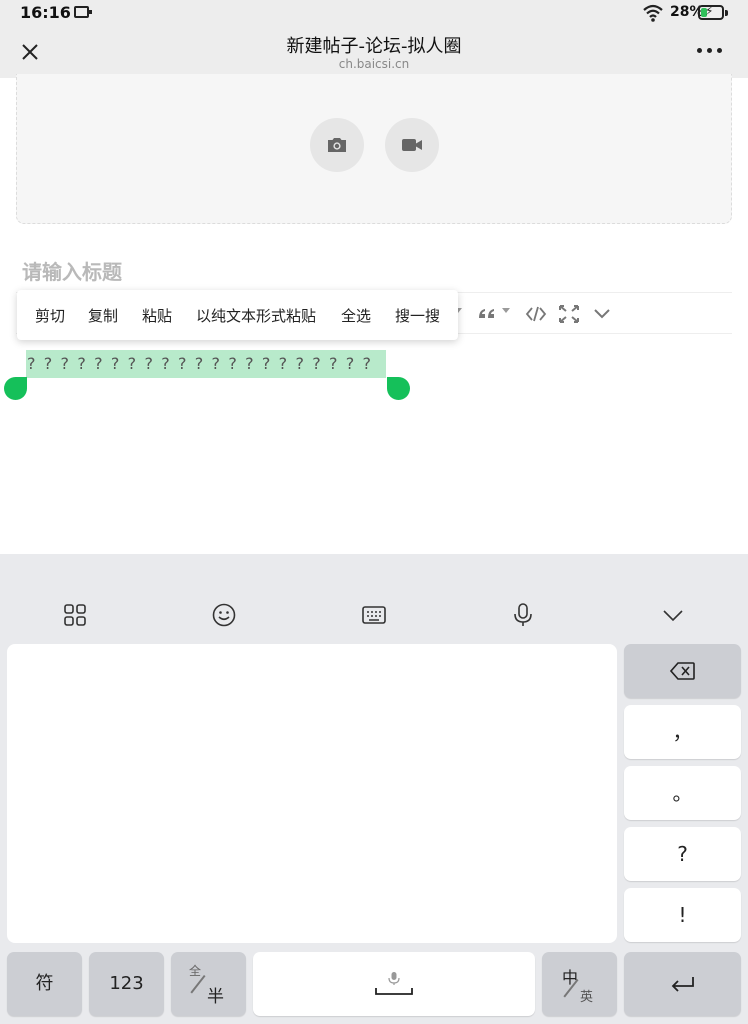 The width and height of the screenshot is (748, 1024). What do you see at coordinates (15, 388) in the screenshot?
I see `selection-handle-start` at bounding box center [15, 388].